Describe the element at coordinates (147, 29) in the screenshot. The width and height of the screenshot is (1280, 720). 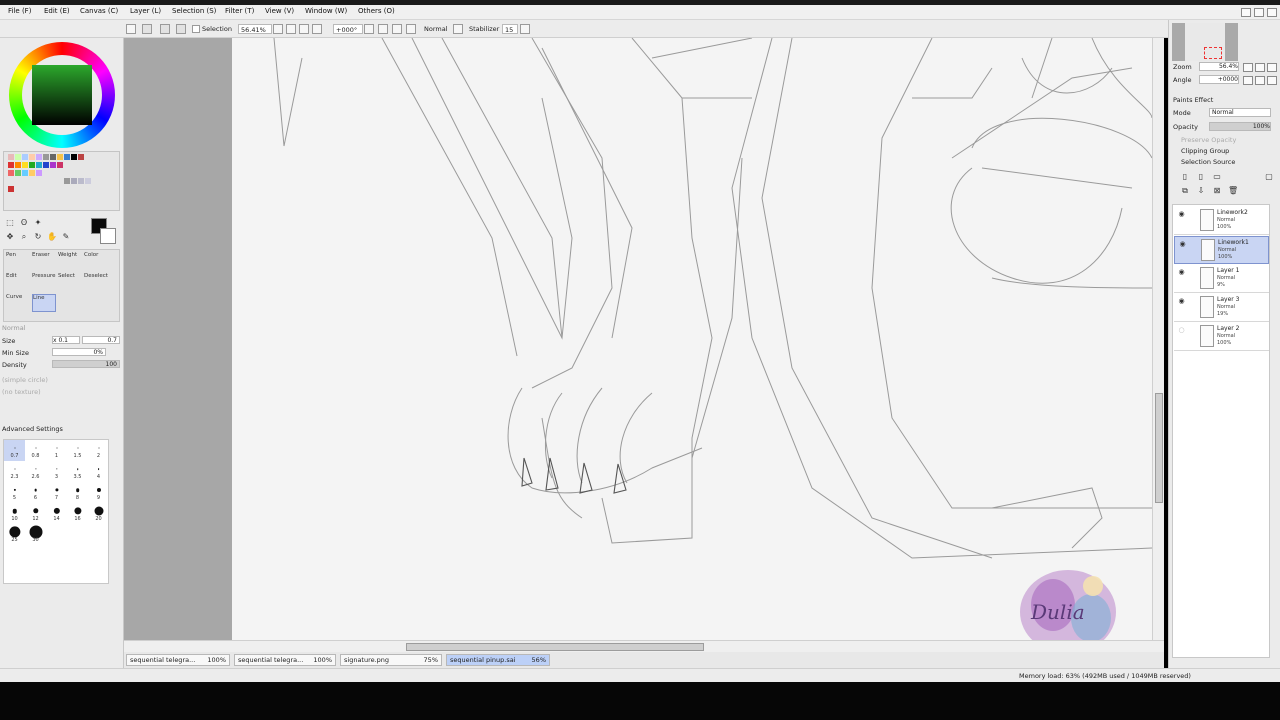
I see `deselect-icon` at that location.